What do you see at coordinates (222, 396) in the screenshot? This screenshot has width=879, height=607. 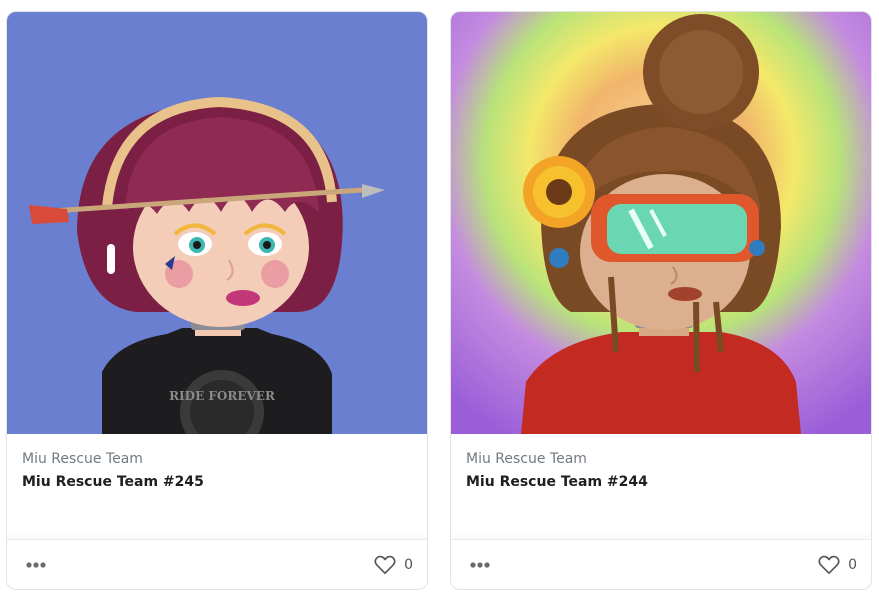 I see `shirt-print-text: RIDE FOREVER` at bounding box center [222, 396].